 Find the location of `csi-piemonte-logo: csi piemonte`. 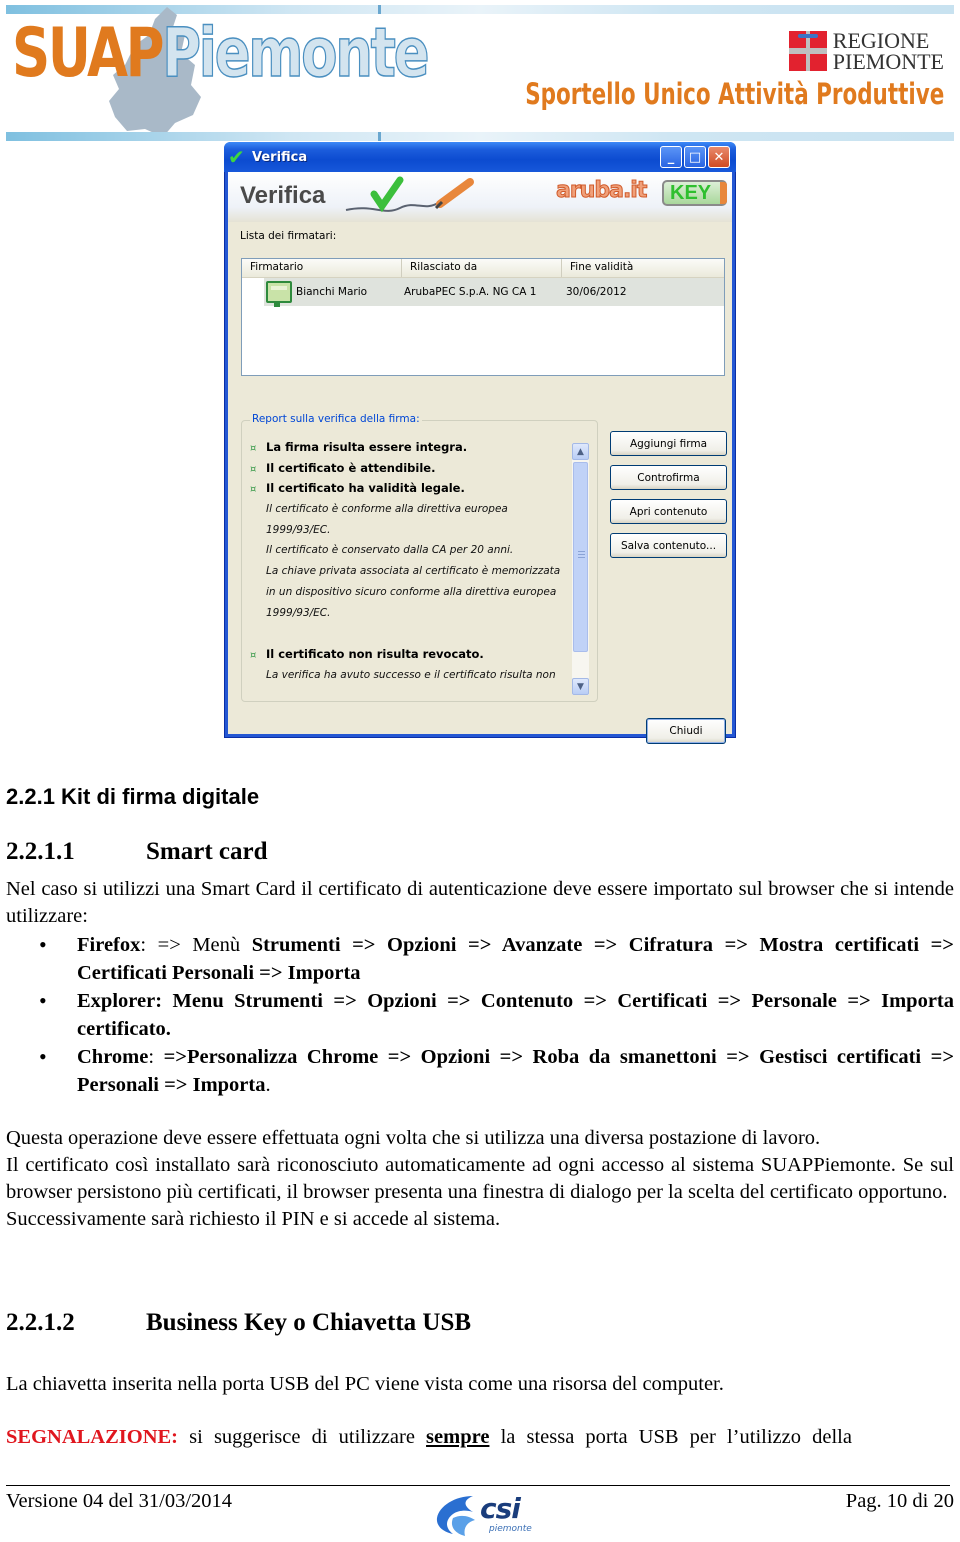

csi-piemonte-logo: csi piemonte is located at coordinates (488, 1517).